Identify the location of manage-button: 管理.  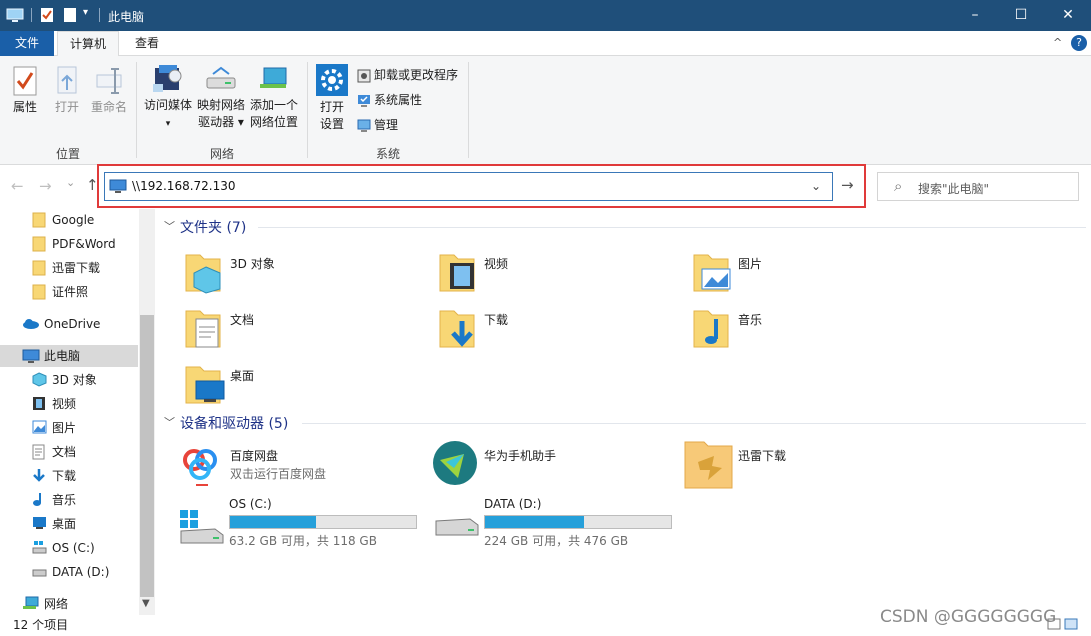
(377, 126).